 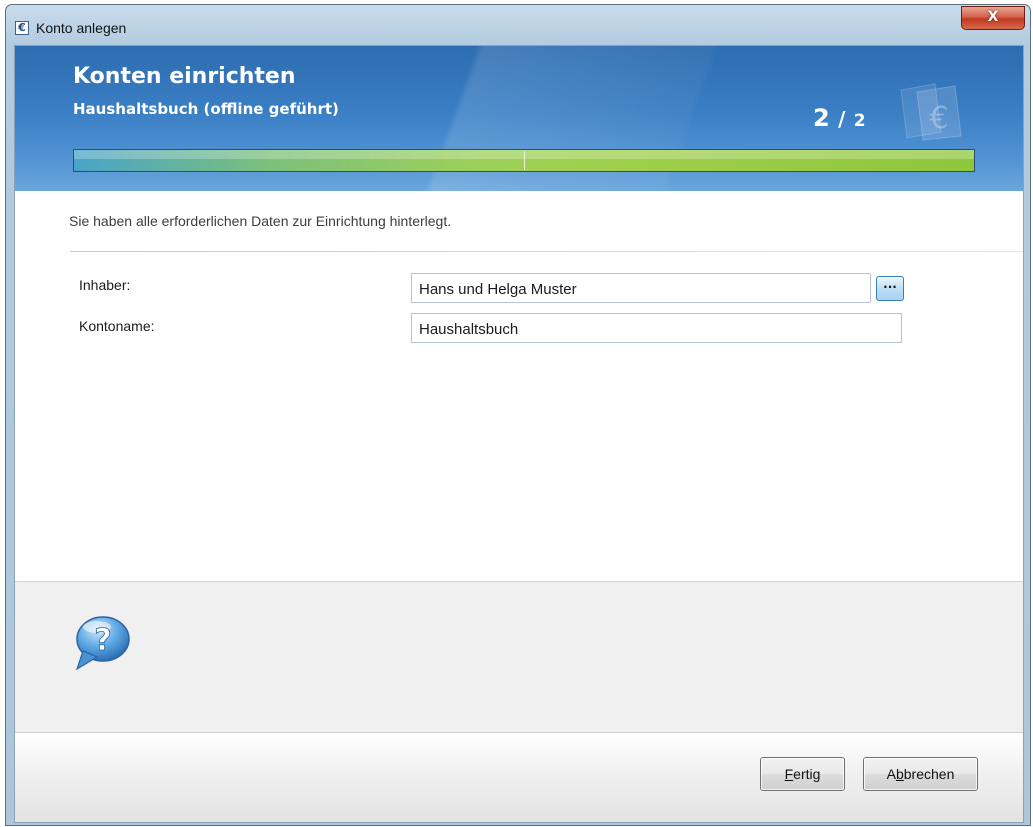 What do you see at coordinates (22, 28) in the screenshot?
I see `euro-app-icon: €` at bounding box center [22, 28].